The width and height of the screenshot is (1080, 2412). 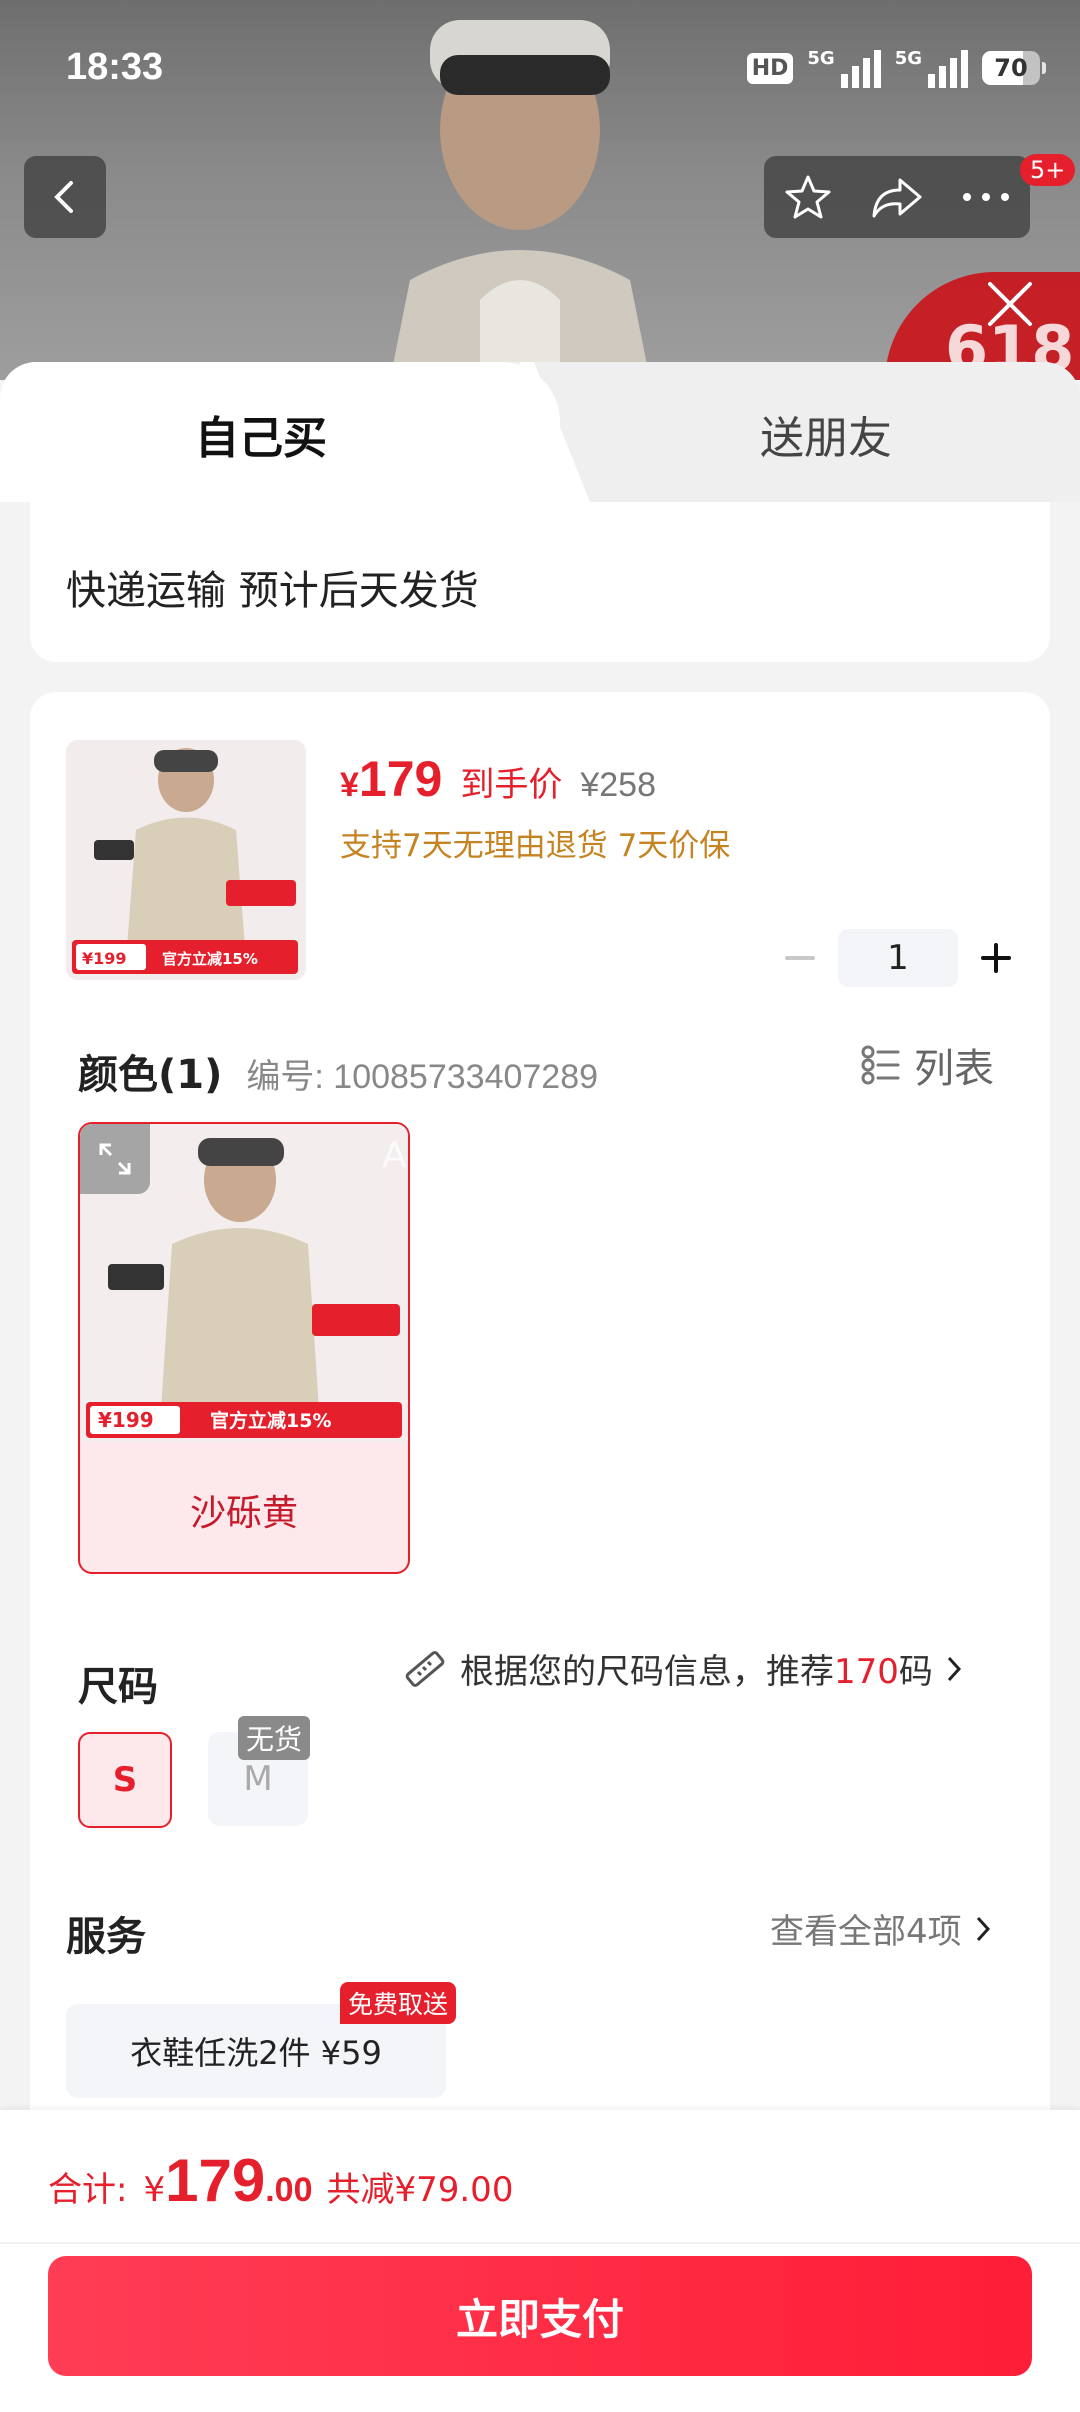 What do you see at coordinates (391, 779) in the screenshot?
I see `final-price: ¥179` at bounding box center [391, 779].